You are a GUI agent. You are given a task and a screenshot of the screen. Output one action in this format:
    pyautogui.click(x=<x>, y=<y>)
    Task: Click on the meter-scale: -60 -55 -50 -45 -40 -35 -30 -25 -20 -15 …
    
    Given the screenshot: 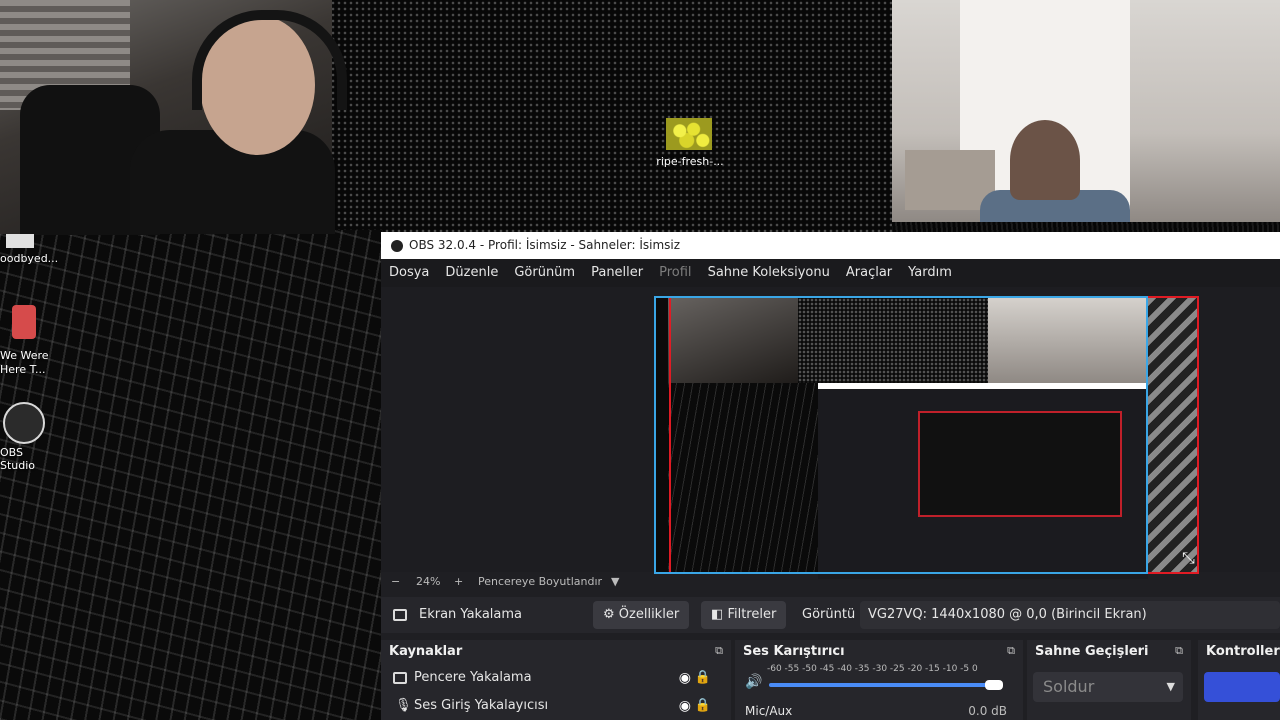 What is the action you would take?
    pyautogui.click(x=872, y=669)
    